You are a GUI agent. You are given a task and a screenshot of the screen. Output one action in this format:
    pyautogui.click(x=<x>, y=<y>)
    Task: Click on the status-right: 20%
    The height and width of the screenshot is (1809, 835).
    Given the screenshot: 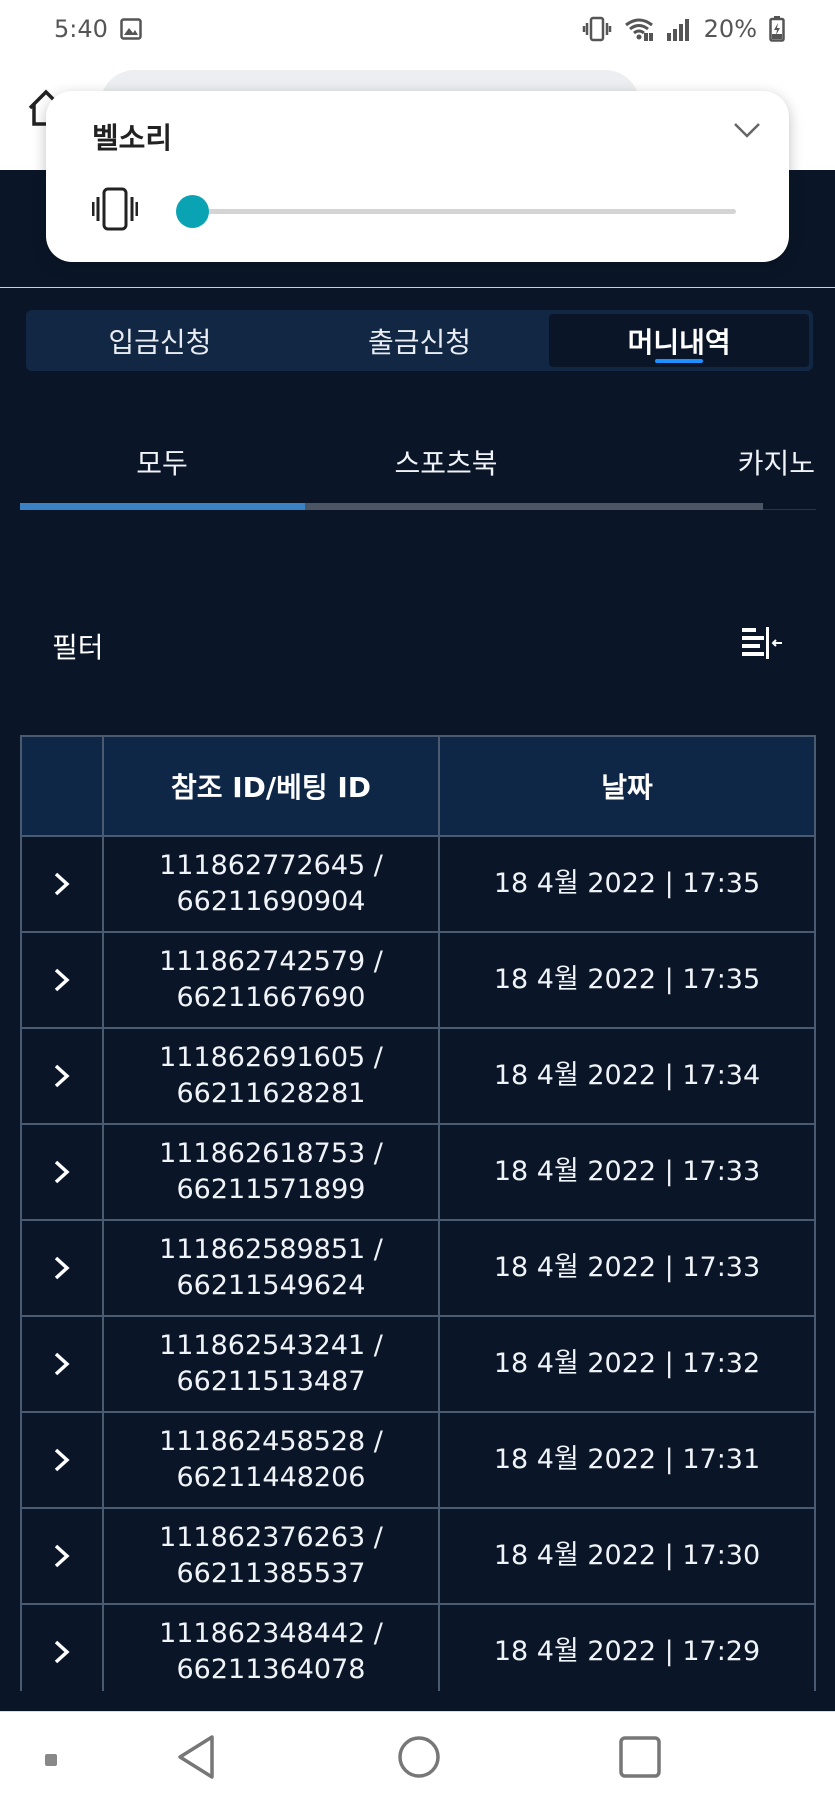 What is the action you would take?
    pyautogui.click(x=683, y=29)
    